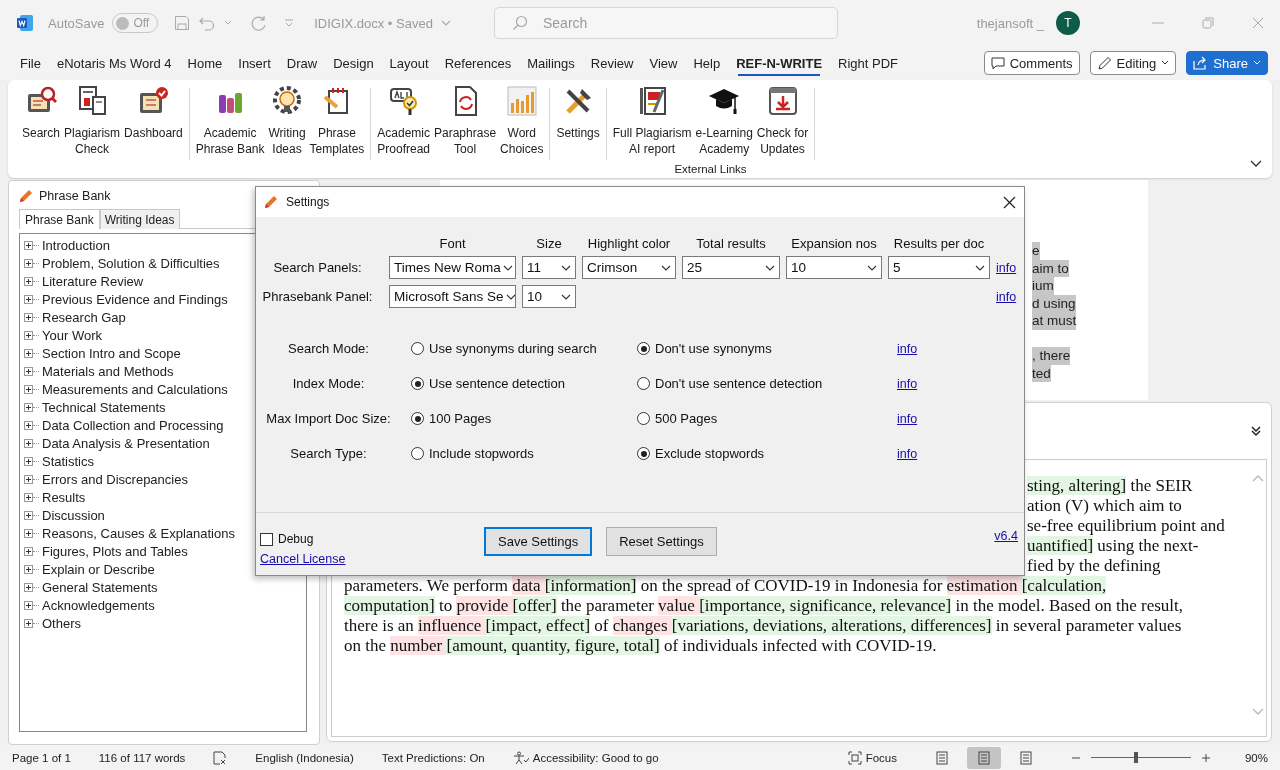  Describe the element at coordinates (30, 63) in the screenshot. I see `menu-tab: File` at that location.